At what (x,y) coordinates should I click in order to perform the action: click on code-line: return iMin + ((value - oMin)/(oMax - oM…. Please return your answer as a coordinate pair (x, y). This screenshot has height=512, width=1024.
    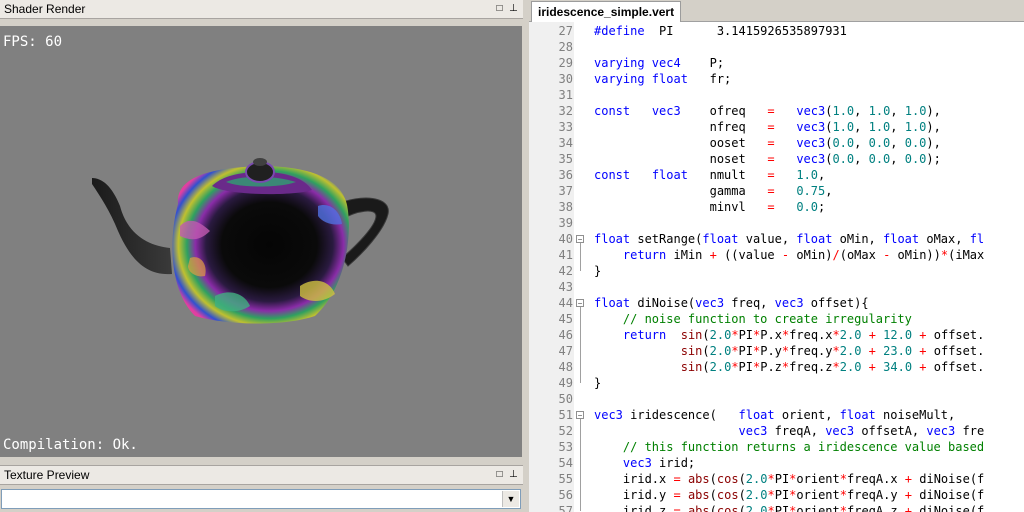
    Looking at the image, I should click on (789, 255).